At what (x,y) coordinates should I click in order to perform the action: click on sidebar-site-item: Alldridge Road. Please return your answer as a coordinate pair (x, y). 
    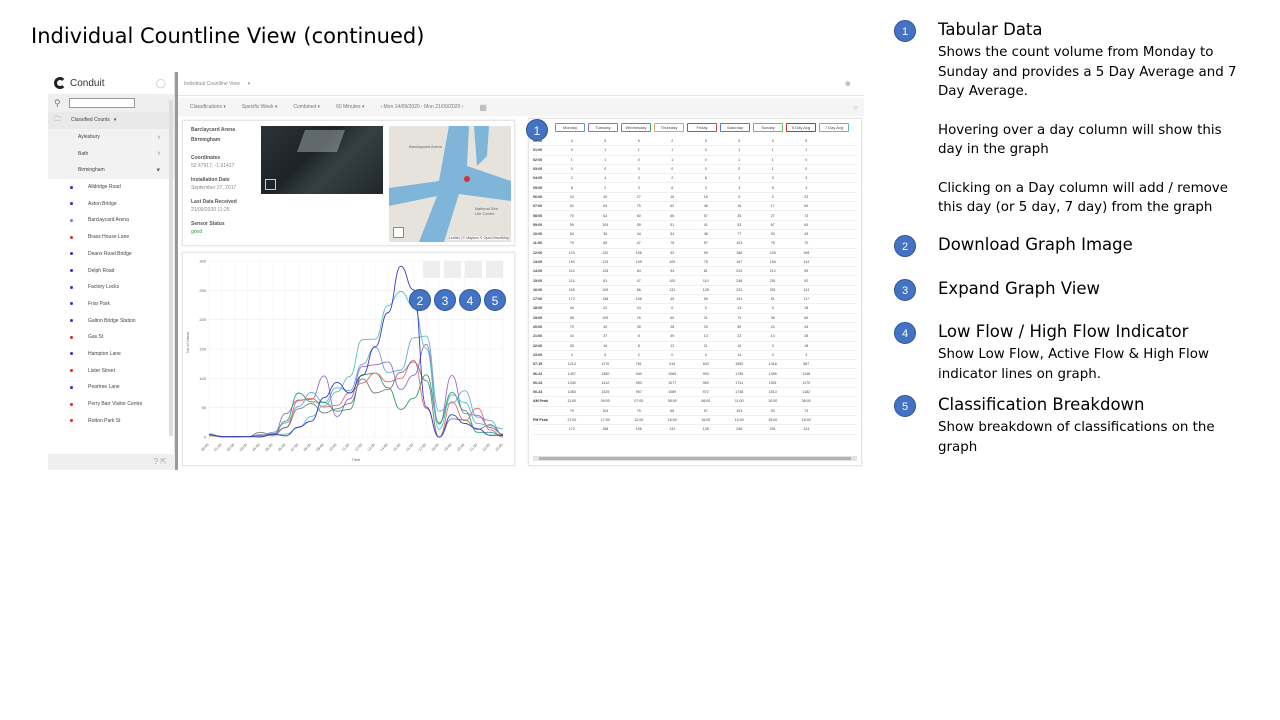
    Looking at the image, I should click on (111, 187).